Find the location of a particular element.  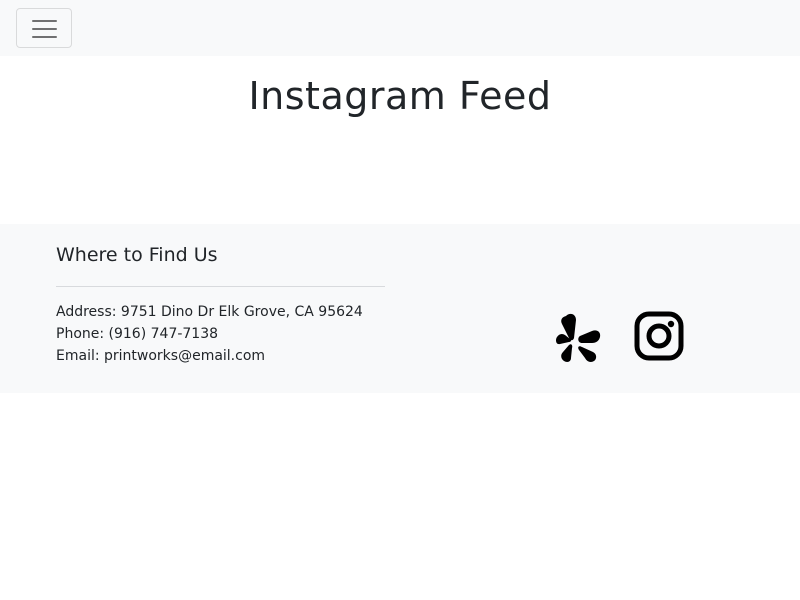

phone-text: Phone: (916) 747-7138 is located at coordinates (137, 334).